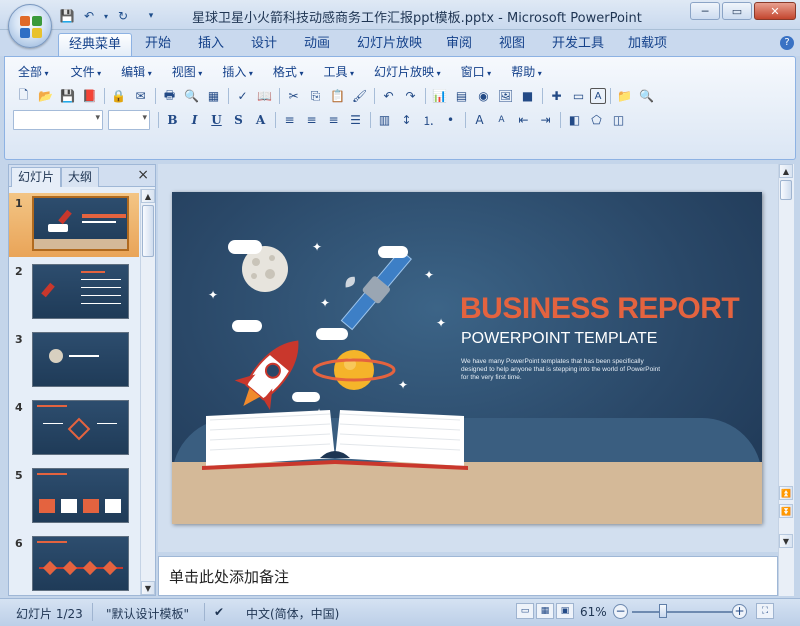 This screenshot has height=626, width=800. I want to click on notes-pane: 单击此处添加备注, so click(468, 576).